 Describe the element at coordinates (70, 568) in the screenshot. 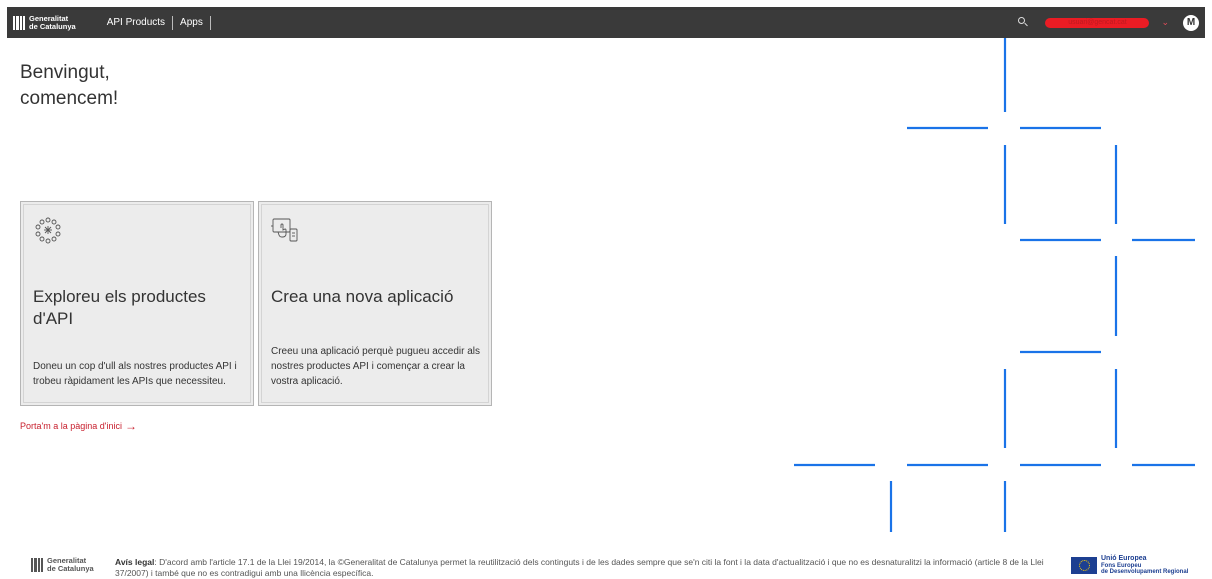

I see `footer-brand-line-2: de Catalunya` at that location.